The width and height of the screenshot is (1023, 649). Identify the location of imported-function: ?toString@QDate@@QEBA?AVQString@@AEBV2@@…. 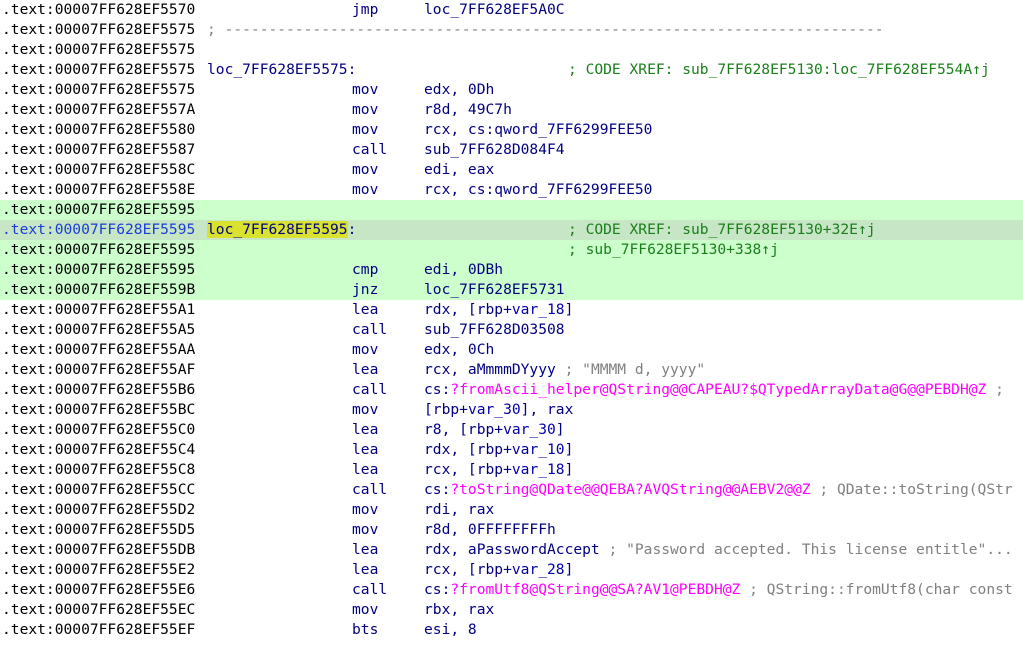
(630, 489).